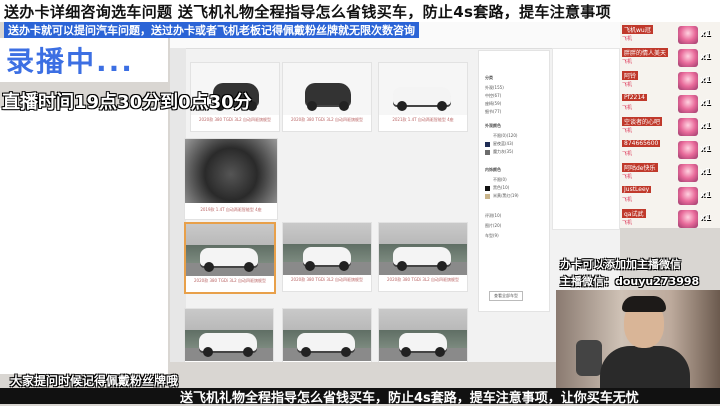 This screenshot has height=406, width=720. Describe the element at coordinates (211, 30) in the screenshot. I see `top-banner-subtitle: 送办卡就可以提问汽车问题，送过办卡或者飞机老板记得佩戴粉丝牌就无限次数咨询` at that location.